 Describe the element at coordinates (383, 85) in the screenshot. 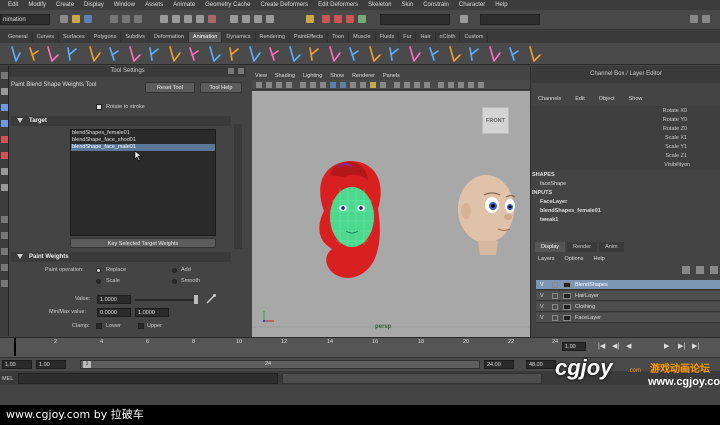

I see `shadows-icon` at that location.